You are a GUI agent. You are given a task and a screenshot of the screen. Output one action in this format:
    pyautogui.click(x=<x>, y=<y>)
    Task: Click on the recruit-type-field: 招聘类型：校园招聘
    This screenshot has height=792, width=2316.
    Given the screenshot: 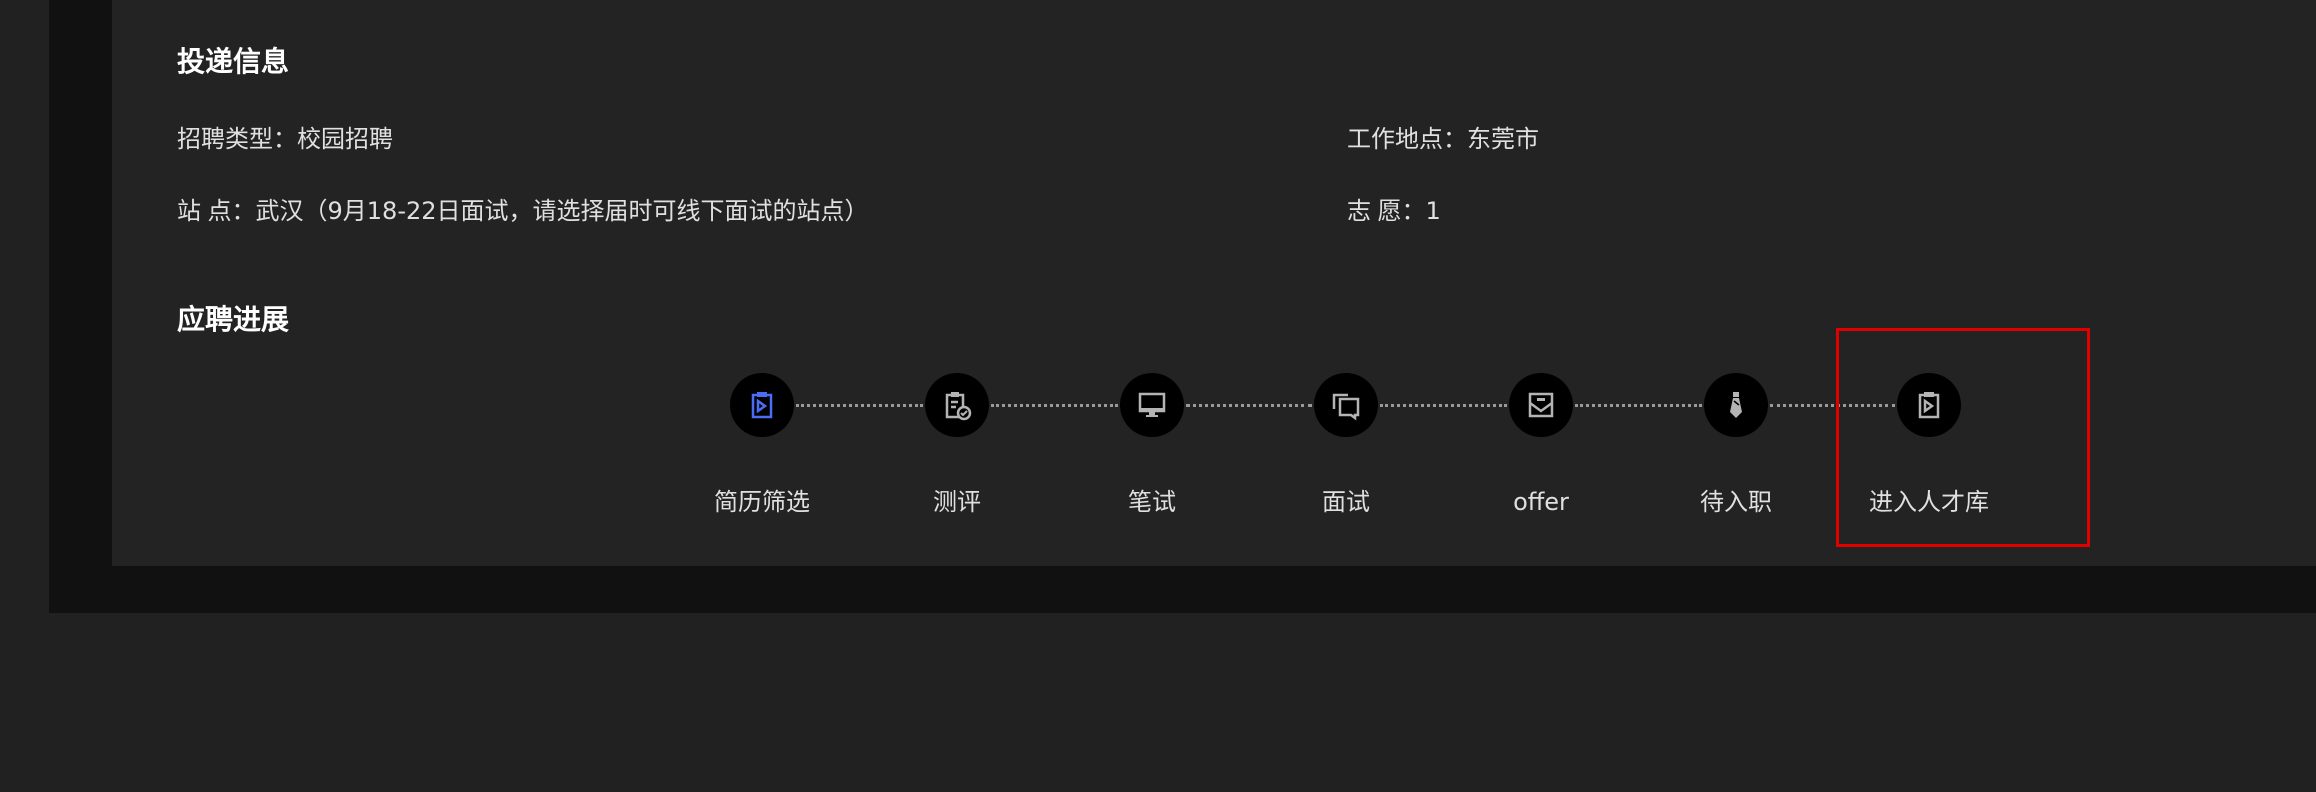 What is the action you would take?
    pyautogui.click(x=285, y=139)
    